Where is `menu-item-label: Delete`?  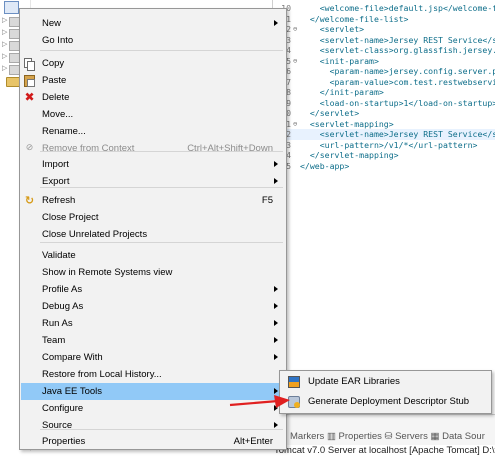 menu-item-label: Delete is located at coordinates (56, 97).